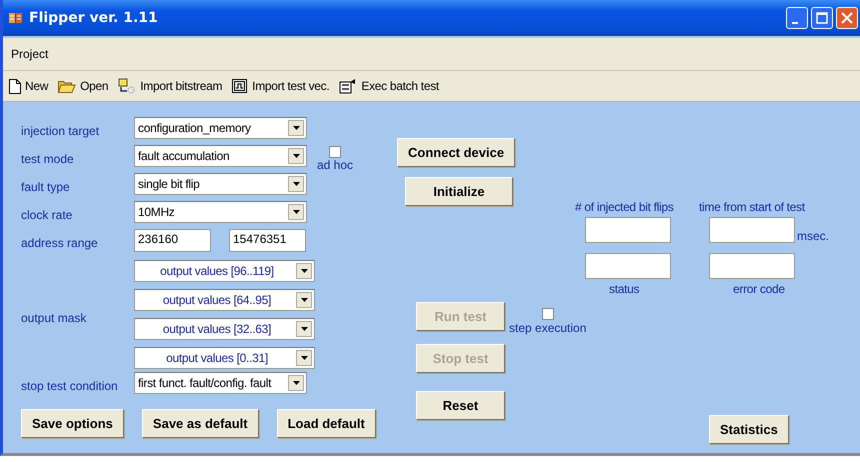  What do you see at coordinates (29, 54) in the screenshot?
I see `menu-item: Project` at bounding box center [29, 54].